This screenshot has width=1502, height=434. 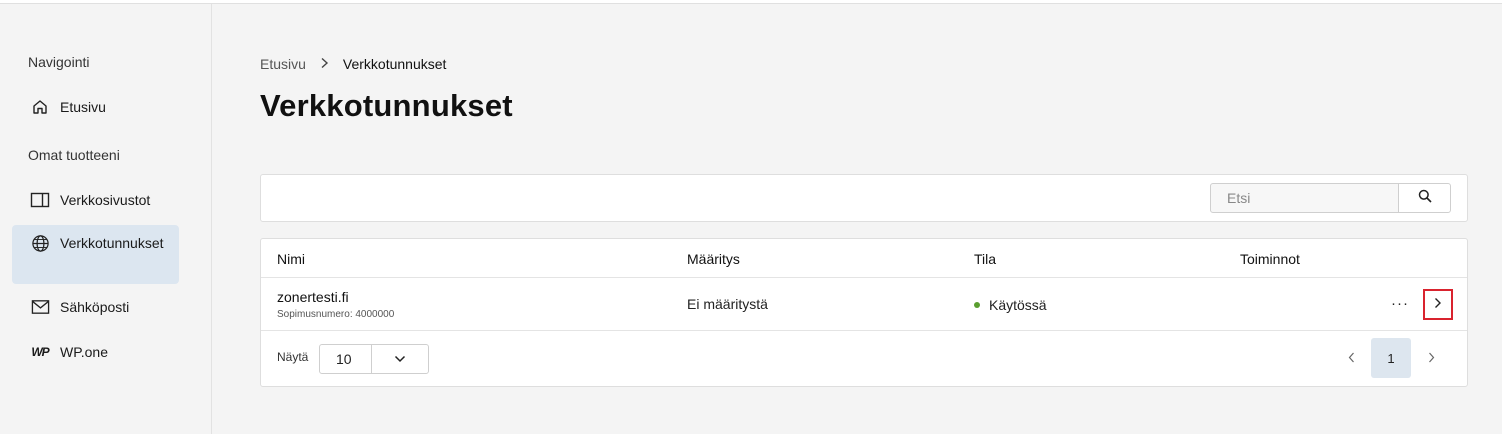 What do you see at coordinates (40, 107) in the screenshot?
I see `home-icon` at bounding box center [40, 107].